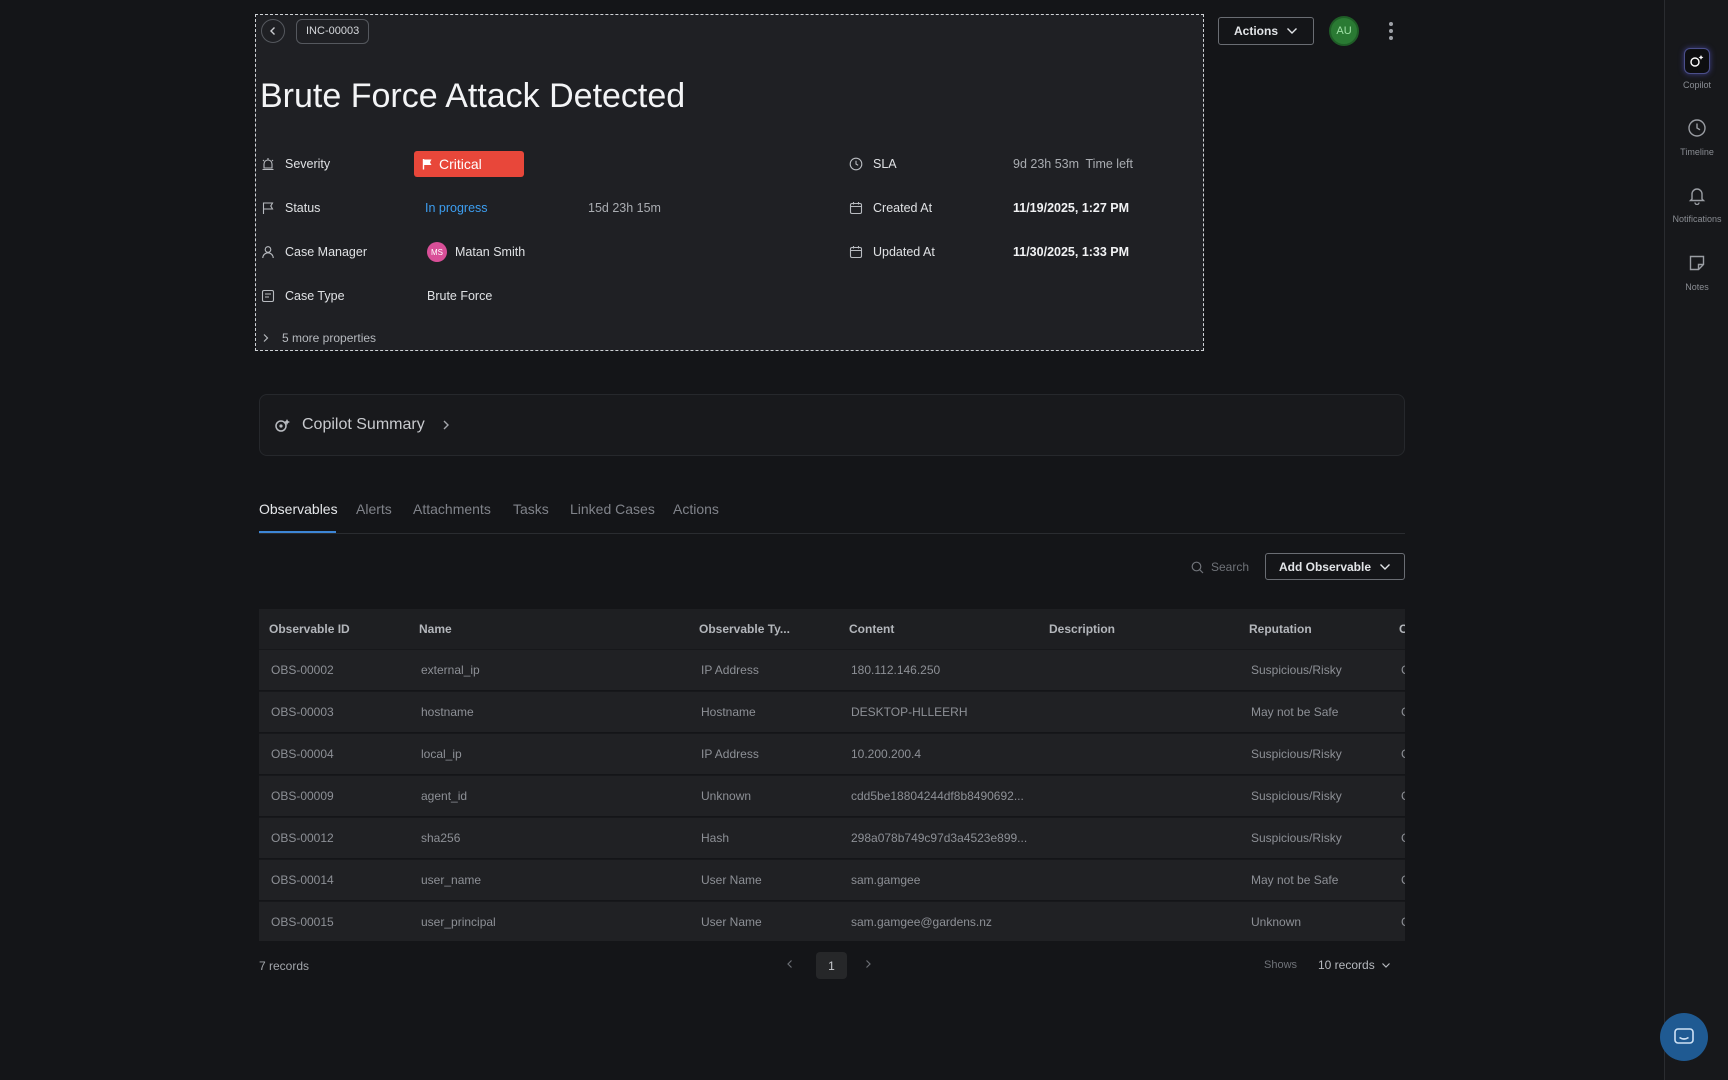  I want to click on sla-value: 9d 23h 53m Time left, so click(1073, 164).